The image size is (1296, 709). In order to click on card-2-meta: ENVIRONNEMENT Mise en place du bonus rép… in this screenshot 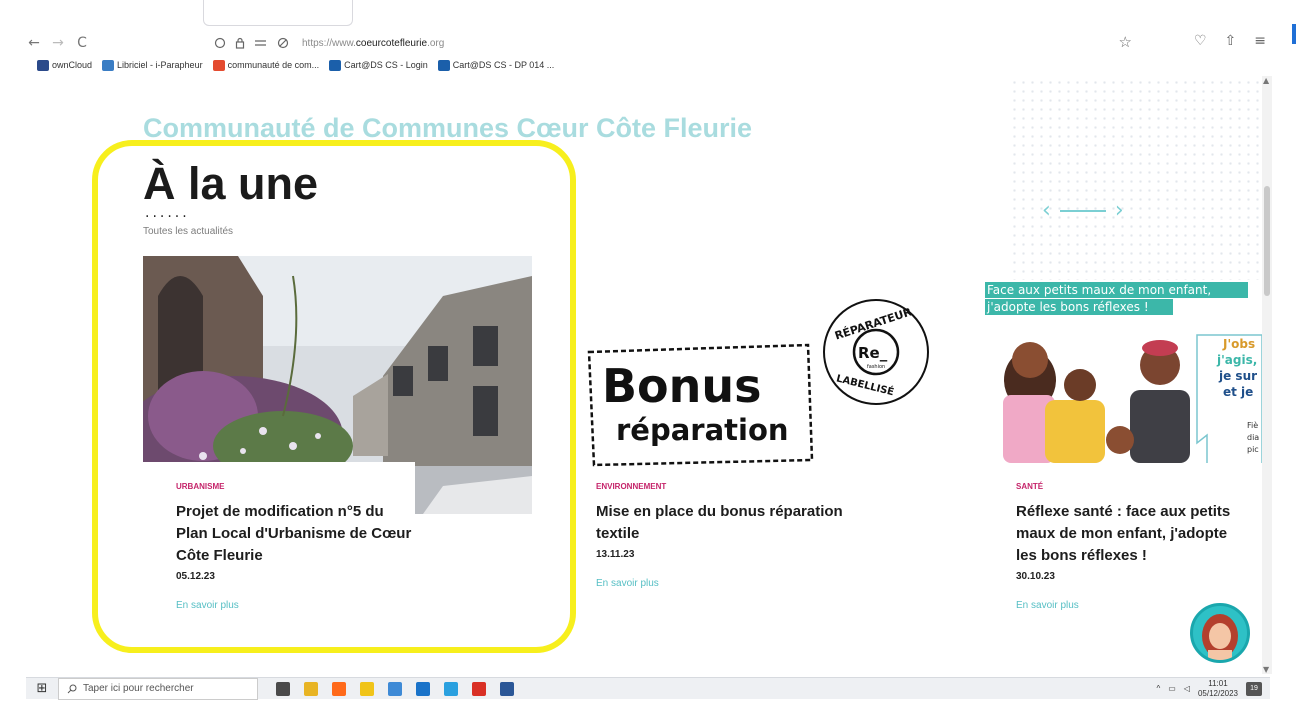, I will do `click(726, 535)`.